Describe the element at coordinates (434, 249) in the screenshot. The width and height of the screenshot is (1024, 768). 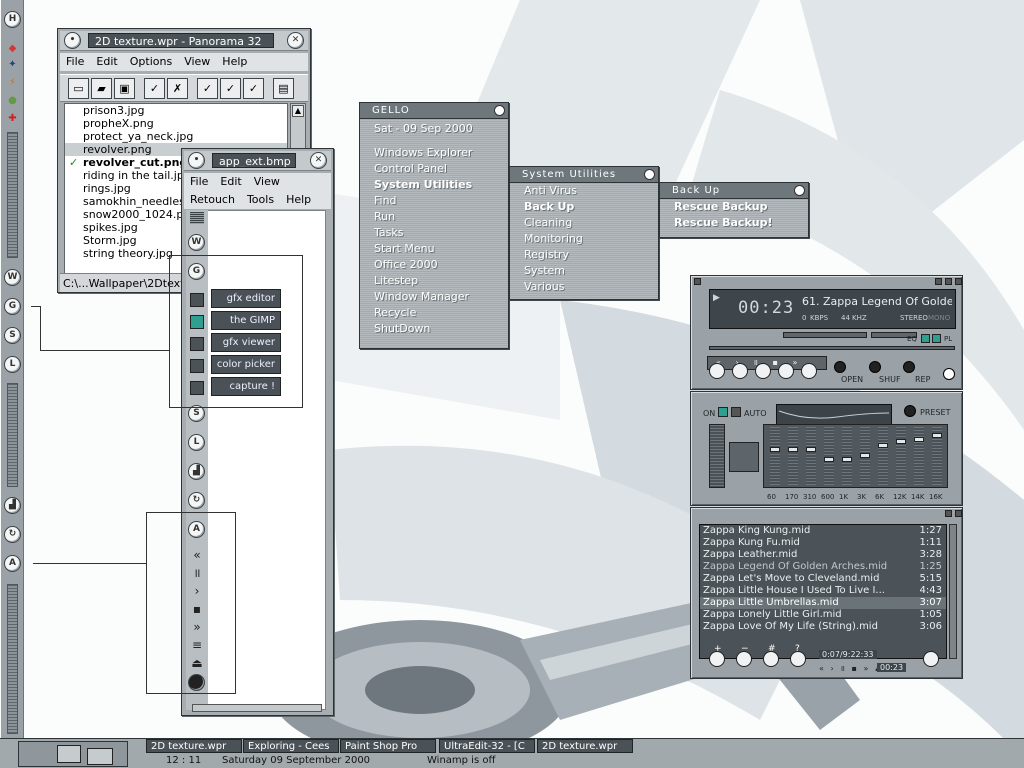
I see `gello-item-start-menu: Start Menu` at that location.